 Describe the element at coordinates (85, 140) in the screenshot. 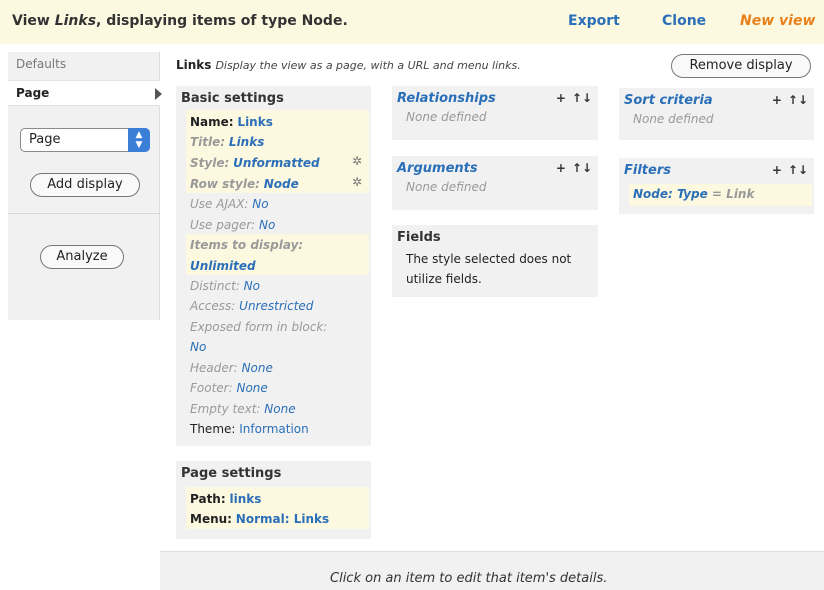

I see `display-type-select: Page ▲ ▼` at that location.